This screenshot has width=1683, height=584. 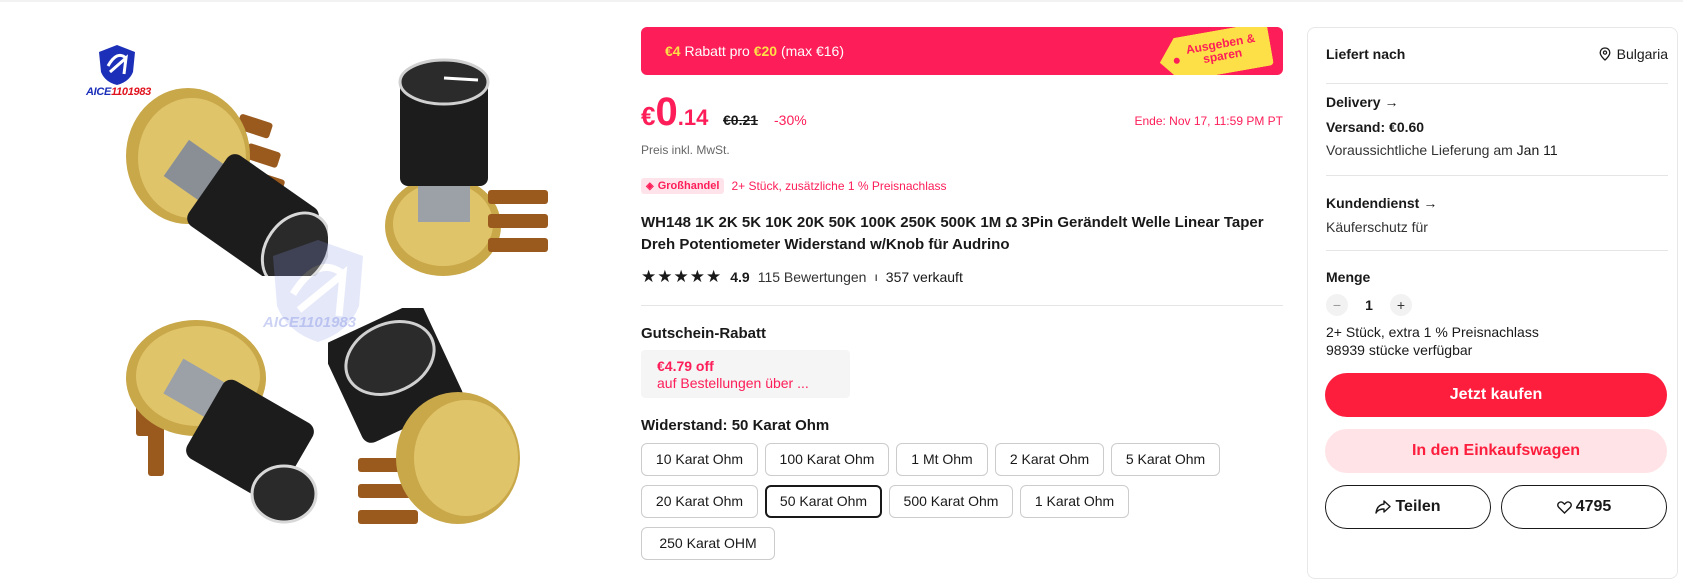 I want to click on variant-selected-value: 50 Karat Ohm, so click(x=780, y=425).